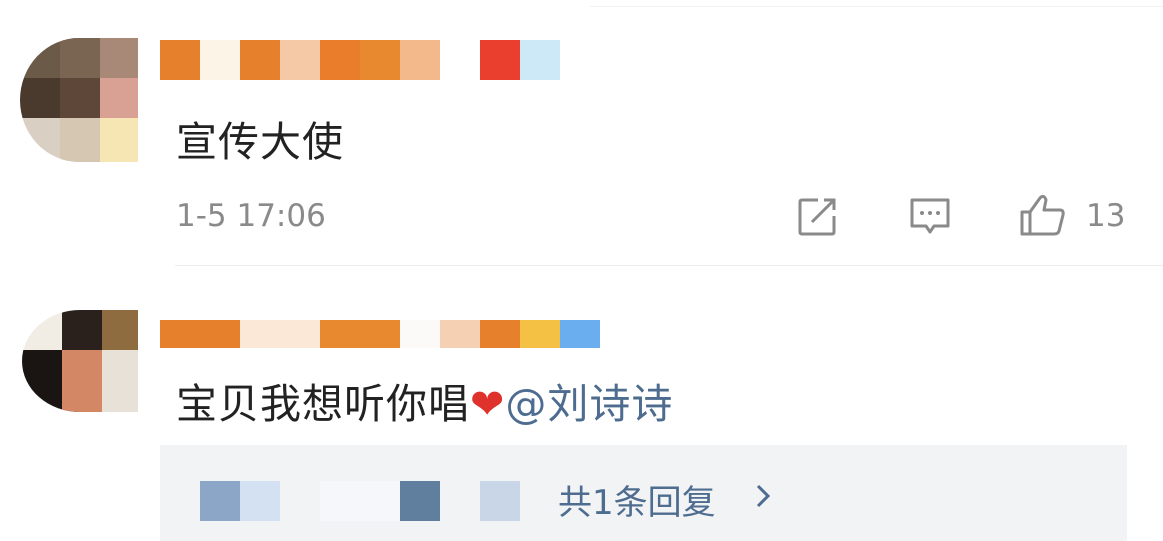 Image resolution: width=1163 pixels, height=541 pixels. Describe the element at coordinates (488, 404) in the screenshot. I see `heart-emoji: ❤` at that location.